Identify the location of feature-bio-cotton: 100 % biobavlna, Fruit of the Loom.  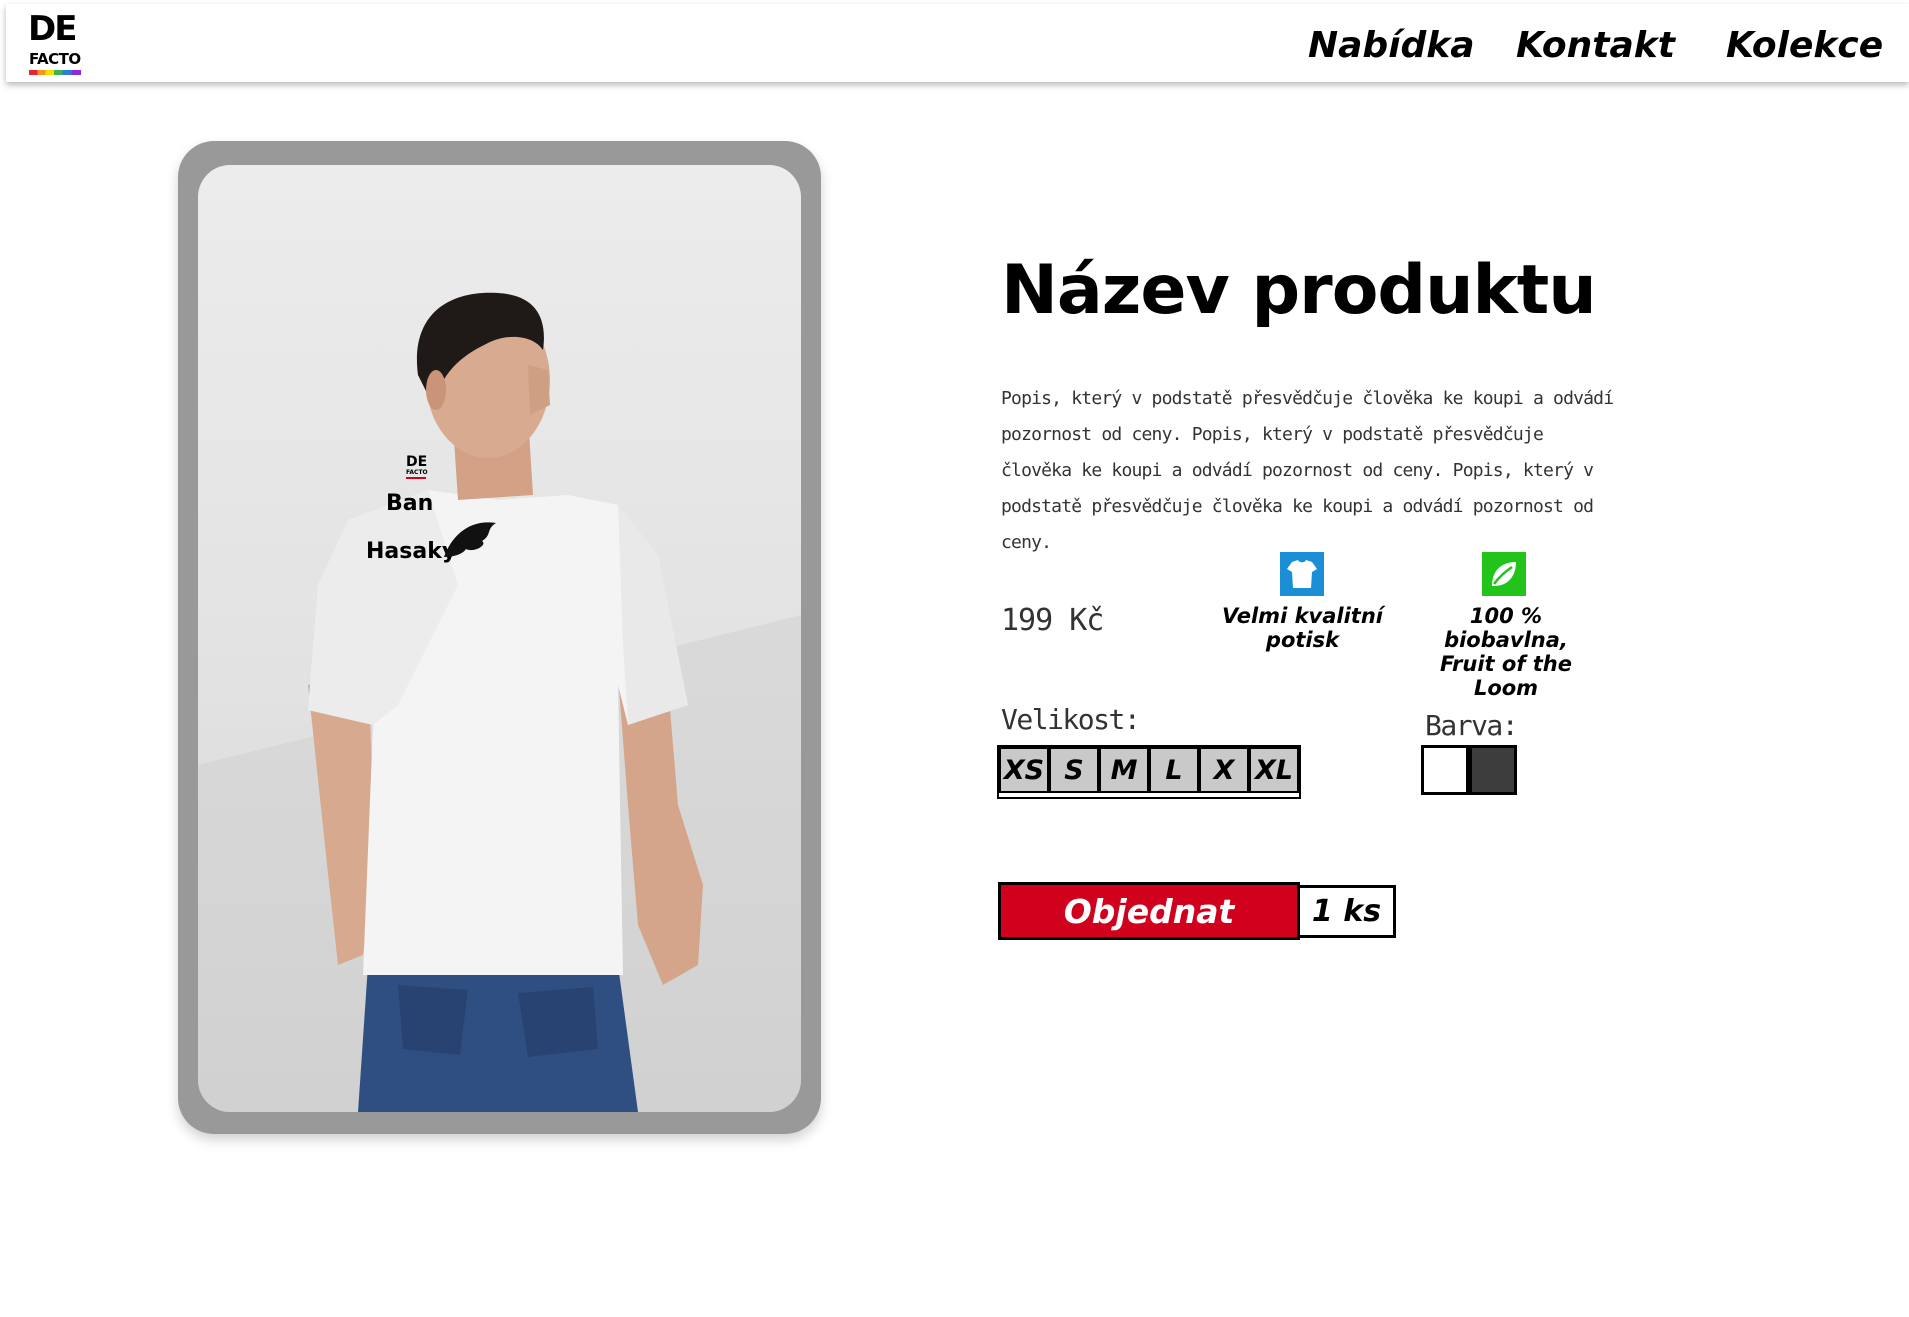
(1506, 626).